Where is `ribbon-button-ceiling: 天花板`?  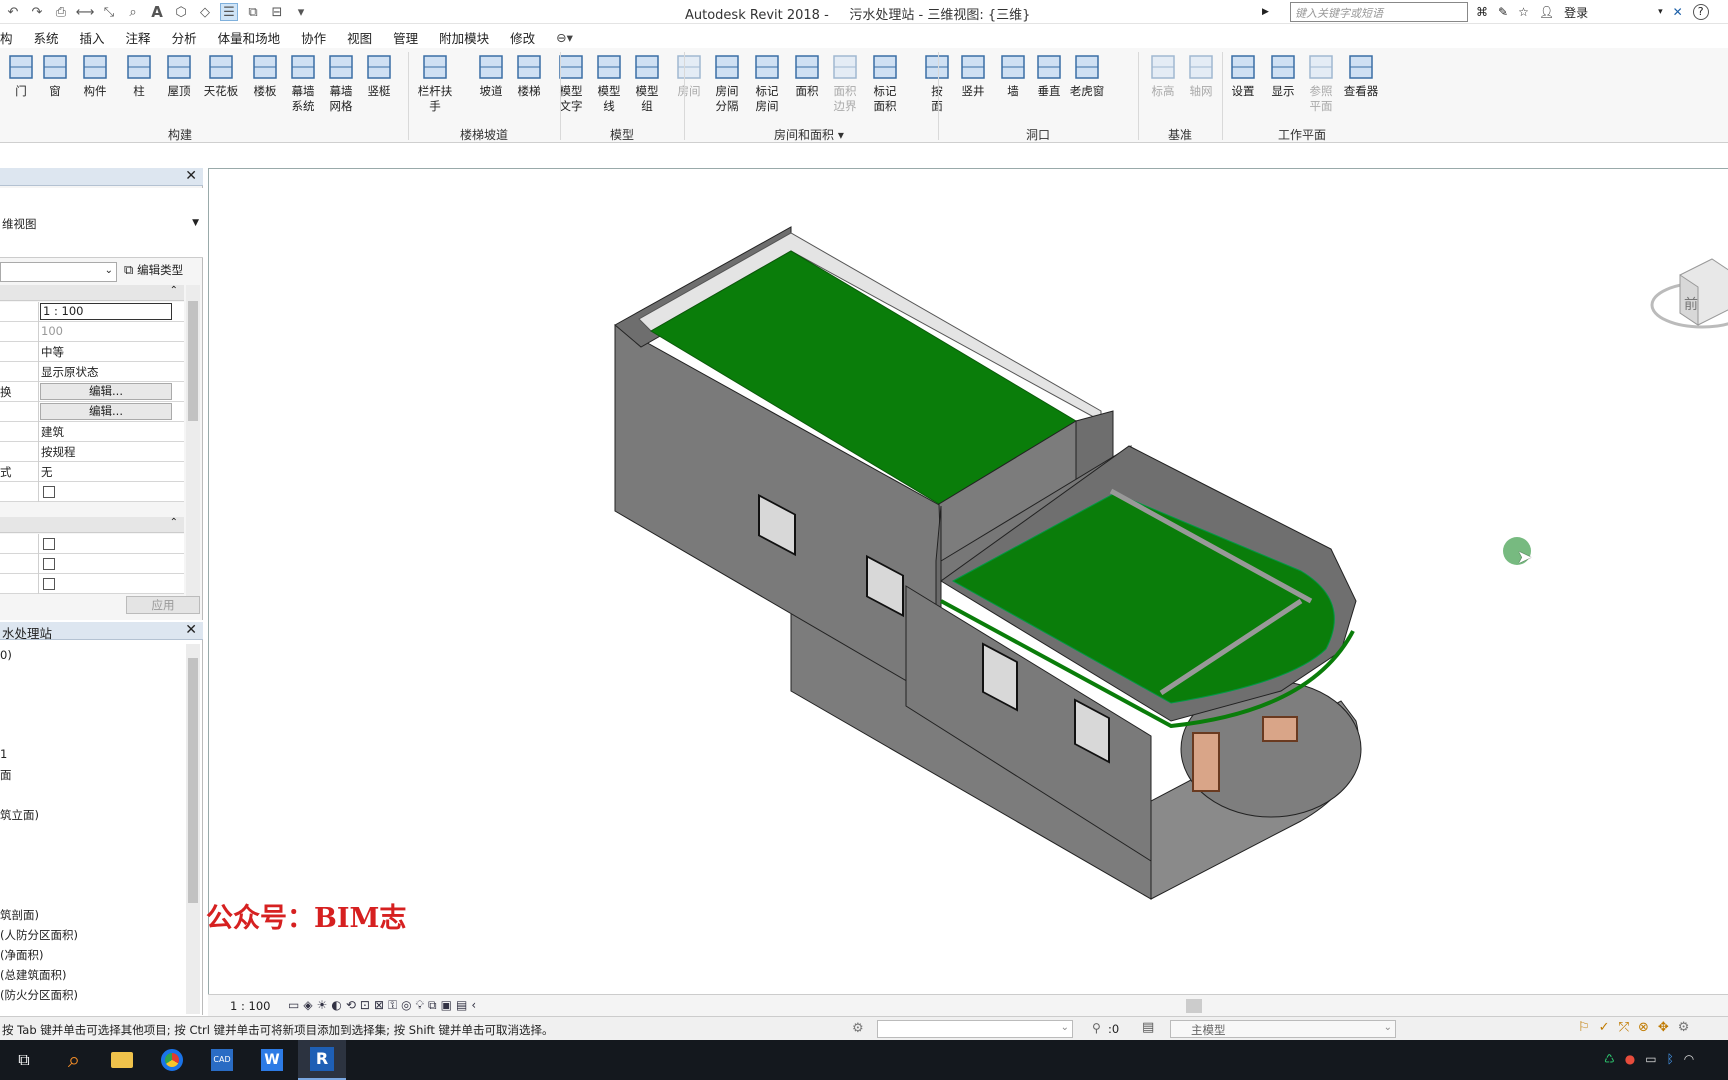 ribbon-button-ceiling: 天花板 is located at coordinates (221, 88).